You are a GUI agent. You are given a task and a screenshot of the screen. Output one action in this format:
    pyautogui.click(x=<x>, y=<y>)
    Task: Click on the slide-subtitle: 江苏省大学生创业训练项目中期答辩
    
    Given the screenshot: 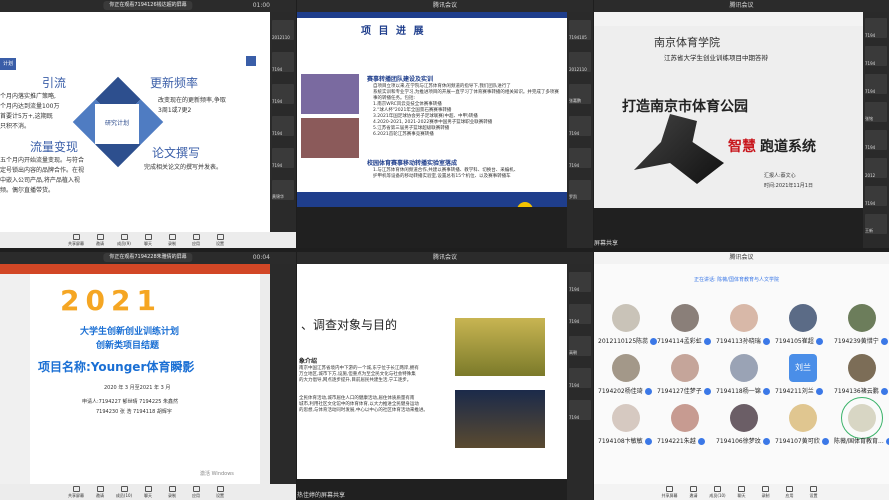 What is the action you would take?
    pyautogui.click(x=716, y=58)
    